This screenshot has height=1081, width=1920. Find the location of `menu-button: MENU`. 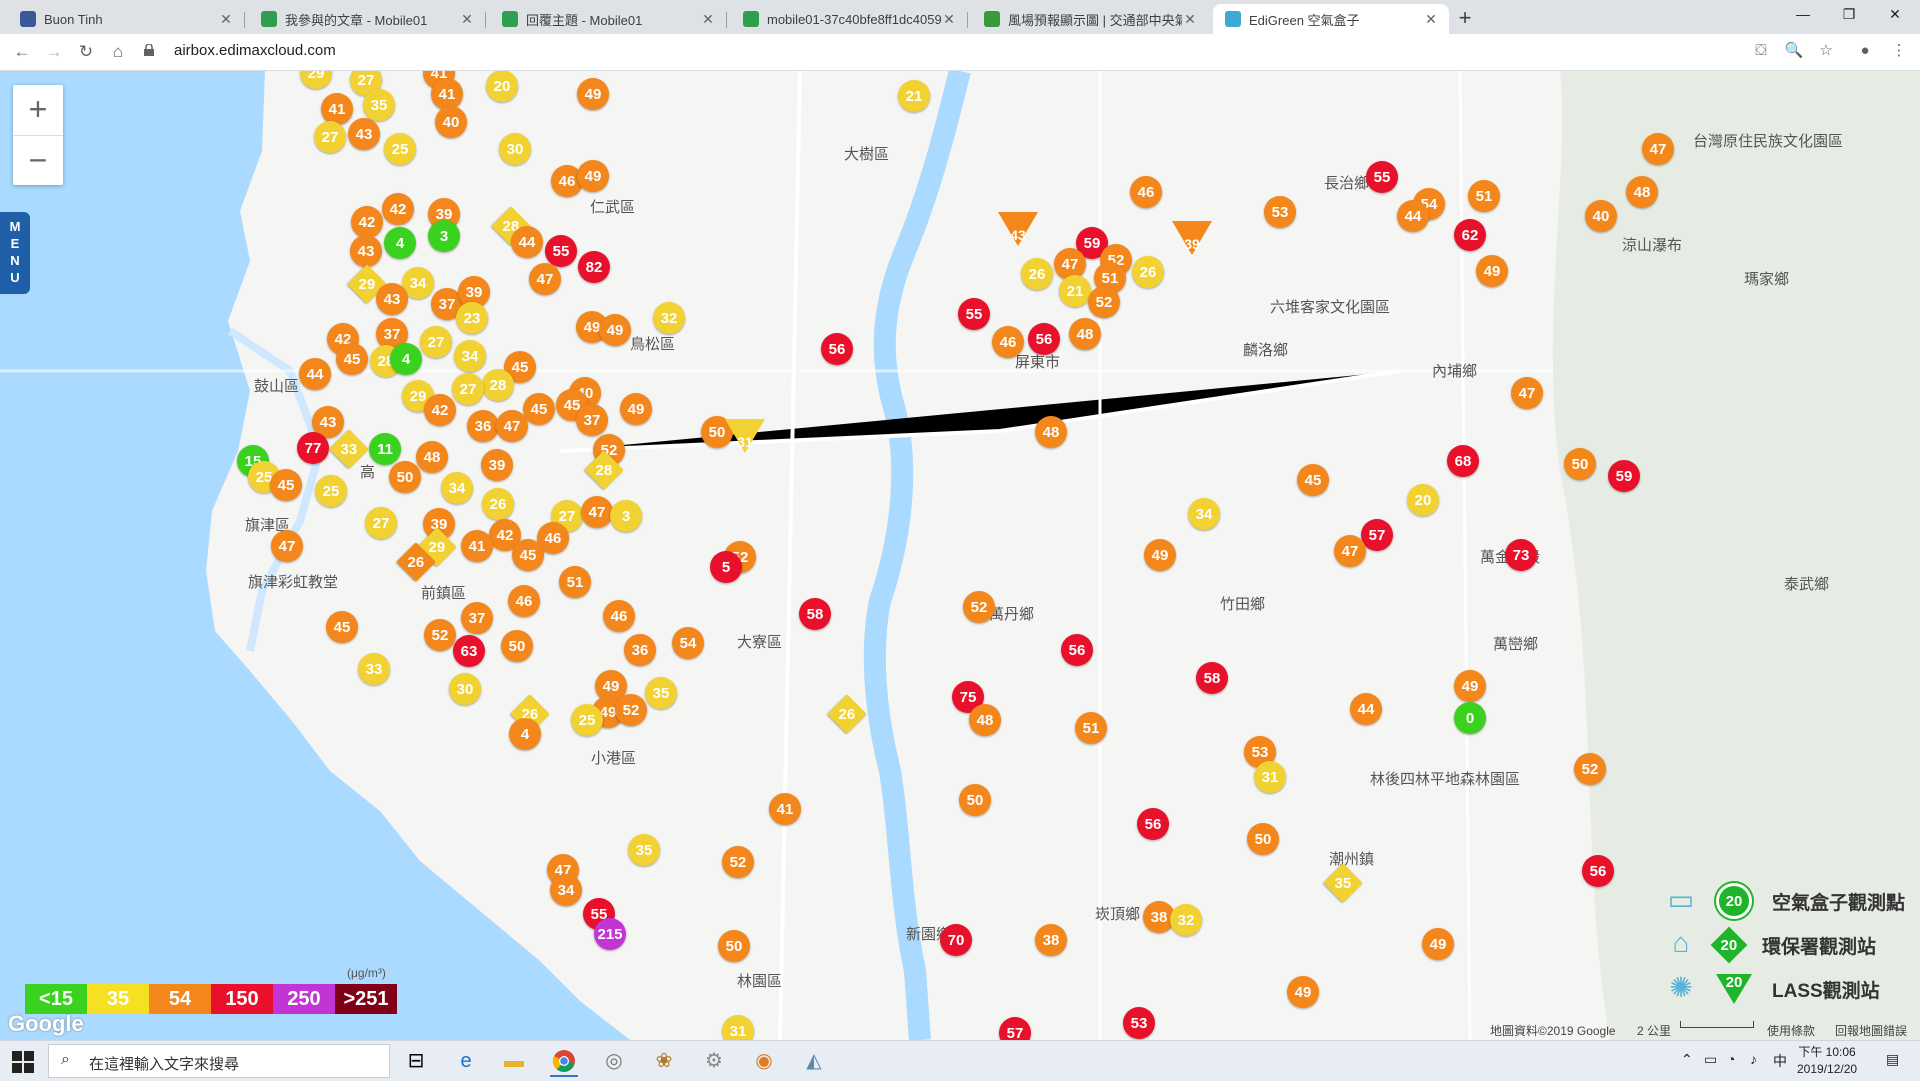

menu-button: MENU is located at coordinates (15, 253).